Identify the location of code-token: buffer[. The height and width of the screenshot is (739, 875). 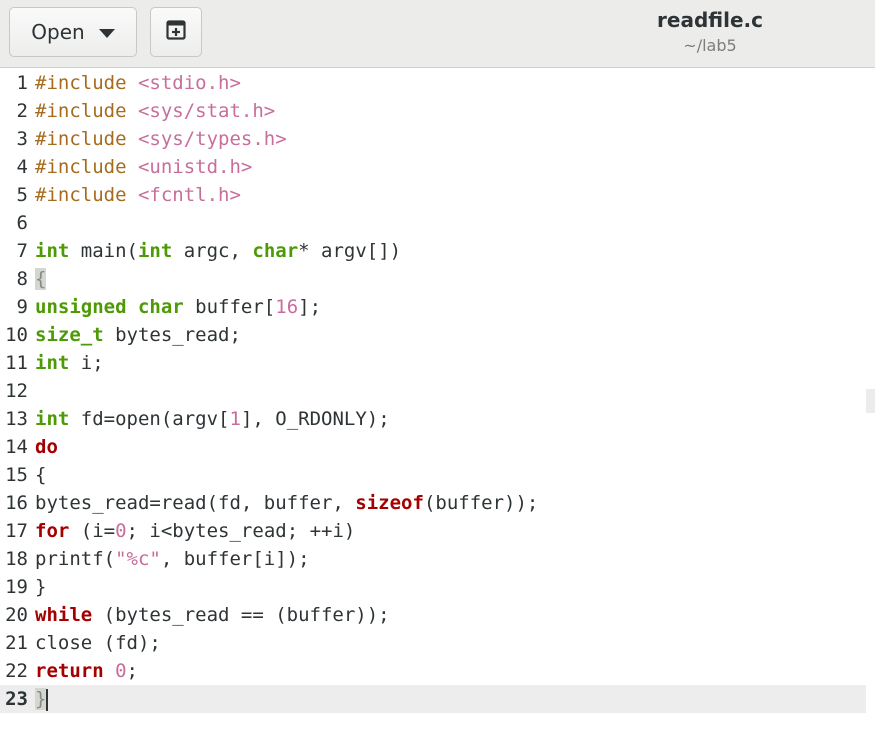
(229, 307).